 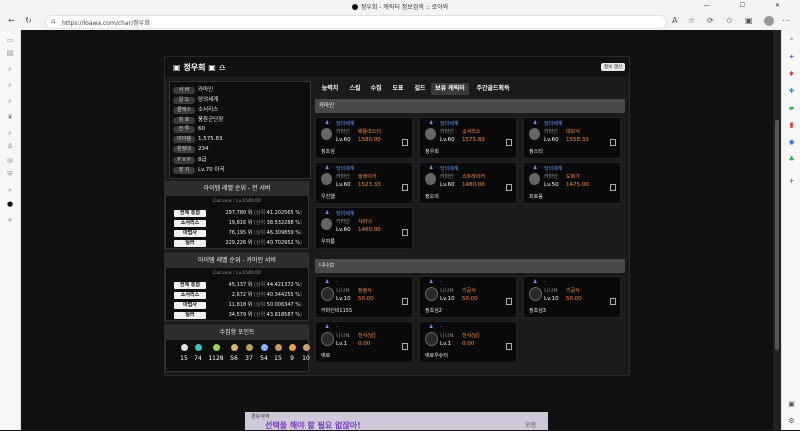 What do you see at coordinates (791, 108) in the screenshot?
I see `games-icon: ▰` at bounding box center [791, 108].